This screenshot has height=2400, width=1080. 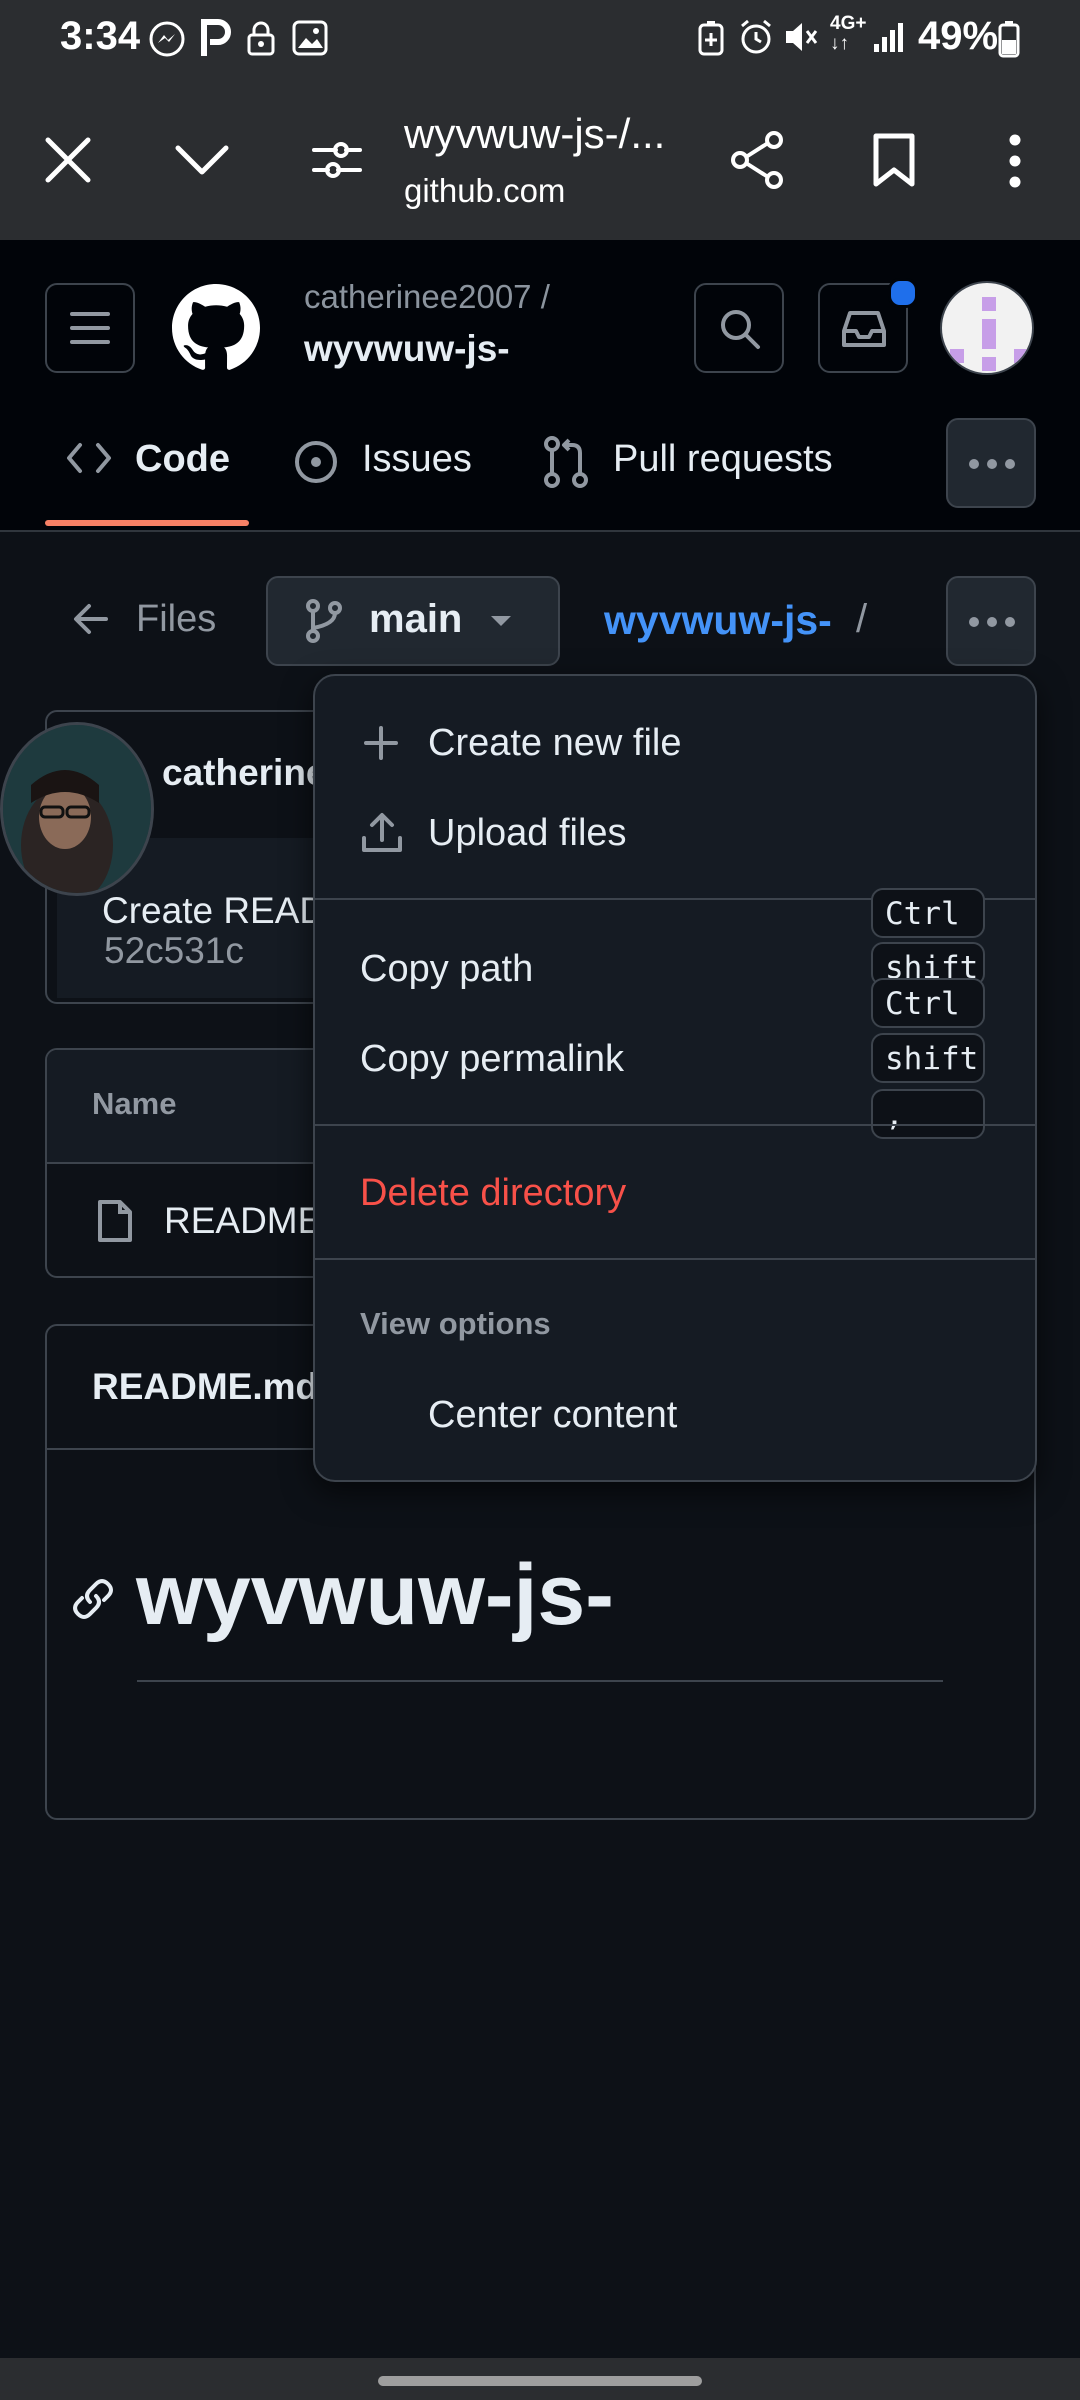 I want to click on close-tab-icon, so click(x=68, y=160).